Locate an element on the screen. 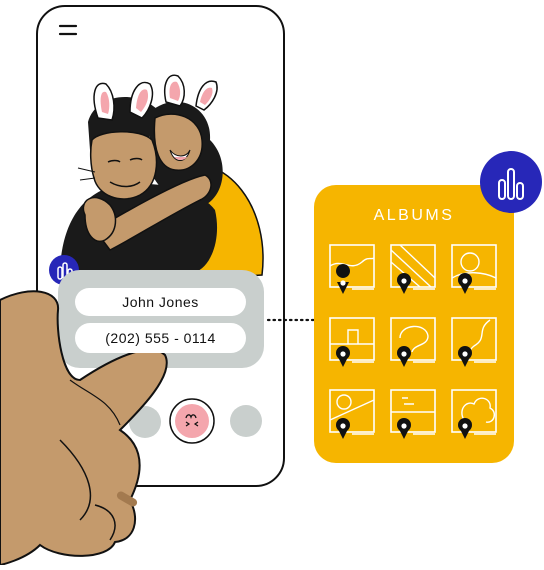  contact-name: John Jones is located at coordinates (160, 302).